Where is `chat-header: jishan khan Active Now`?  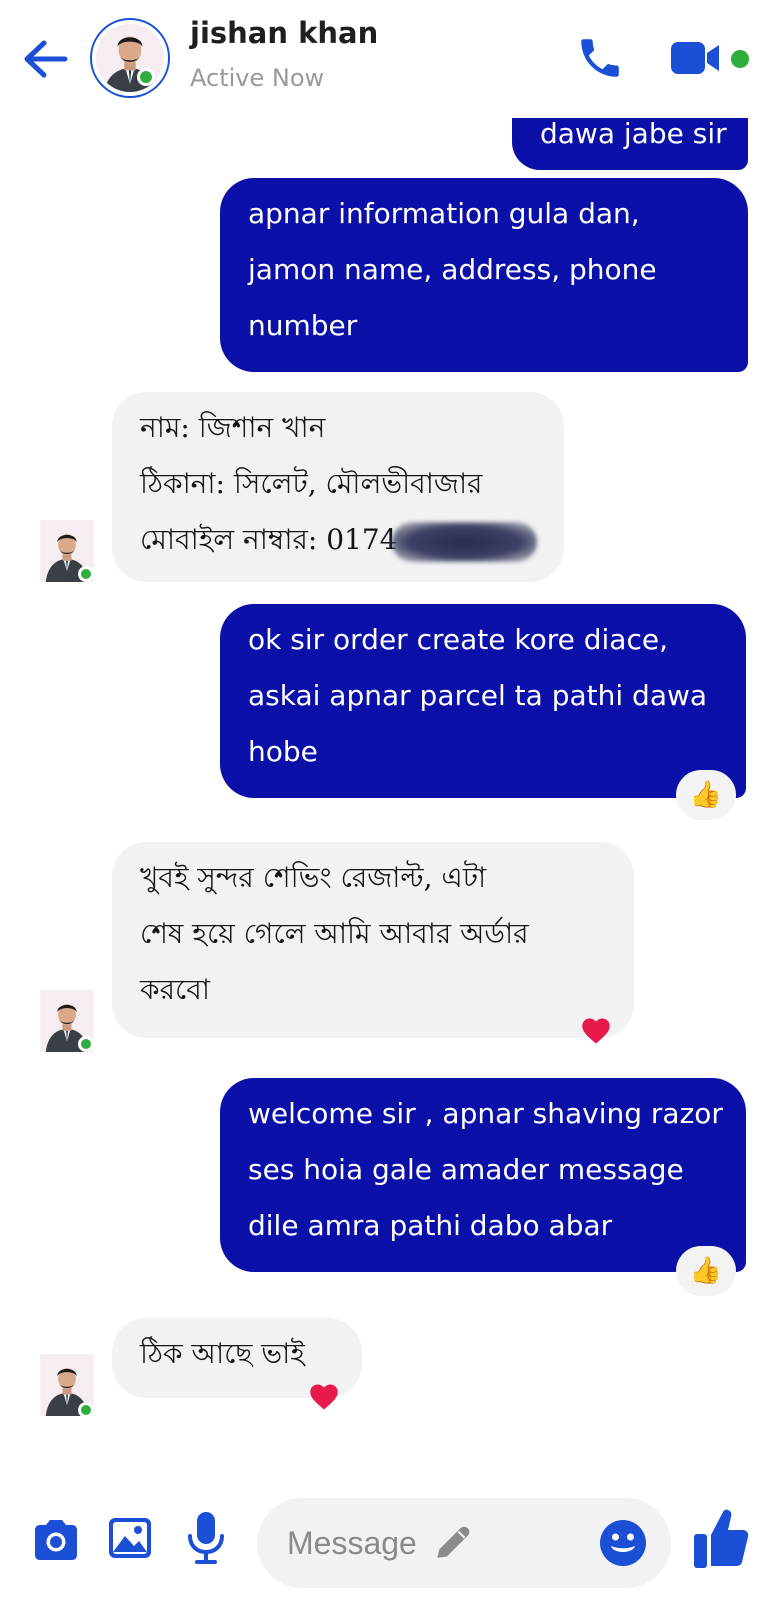 chat-header: jishan khan Active Now is located at coordinates (392, 59).